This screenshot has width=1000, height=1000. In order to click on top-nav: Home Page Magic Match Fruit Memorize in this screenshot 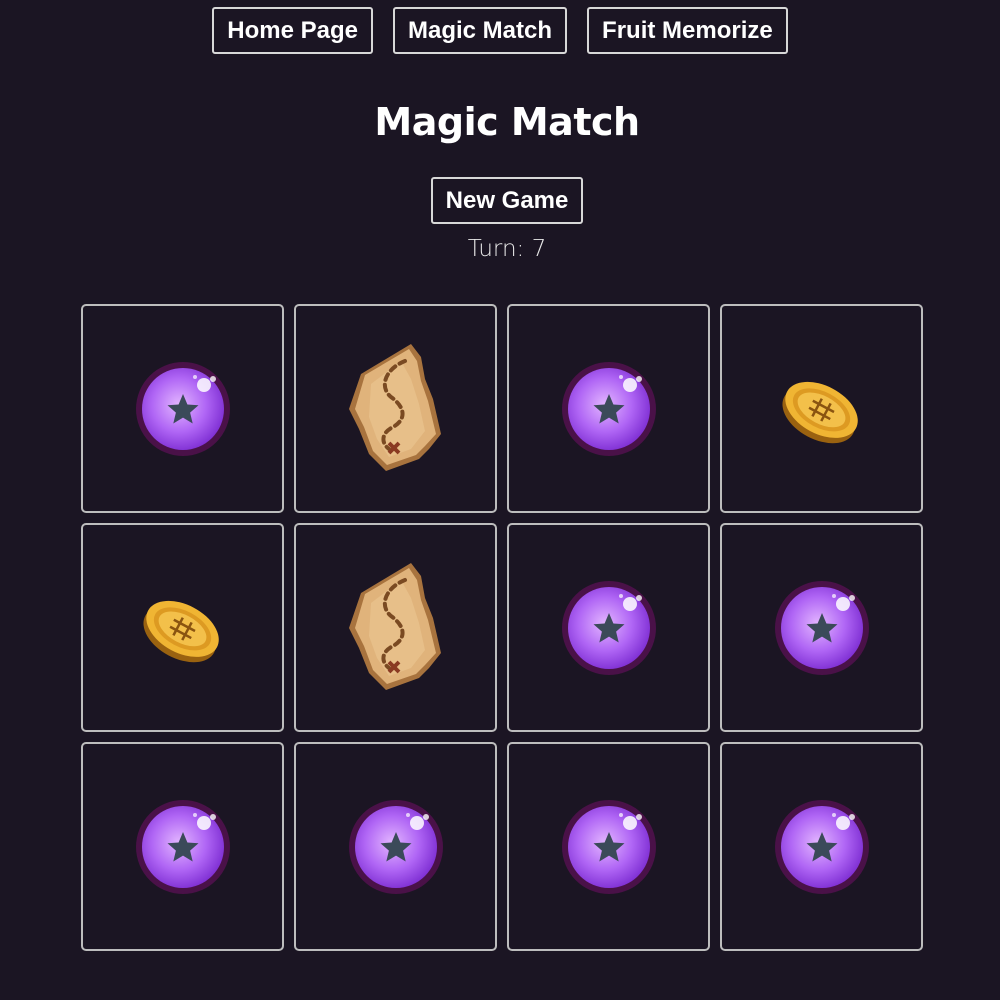, I will do `click(500, 30)`.